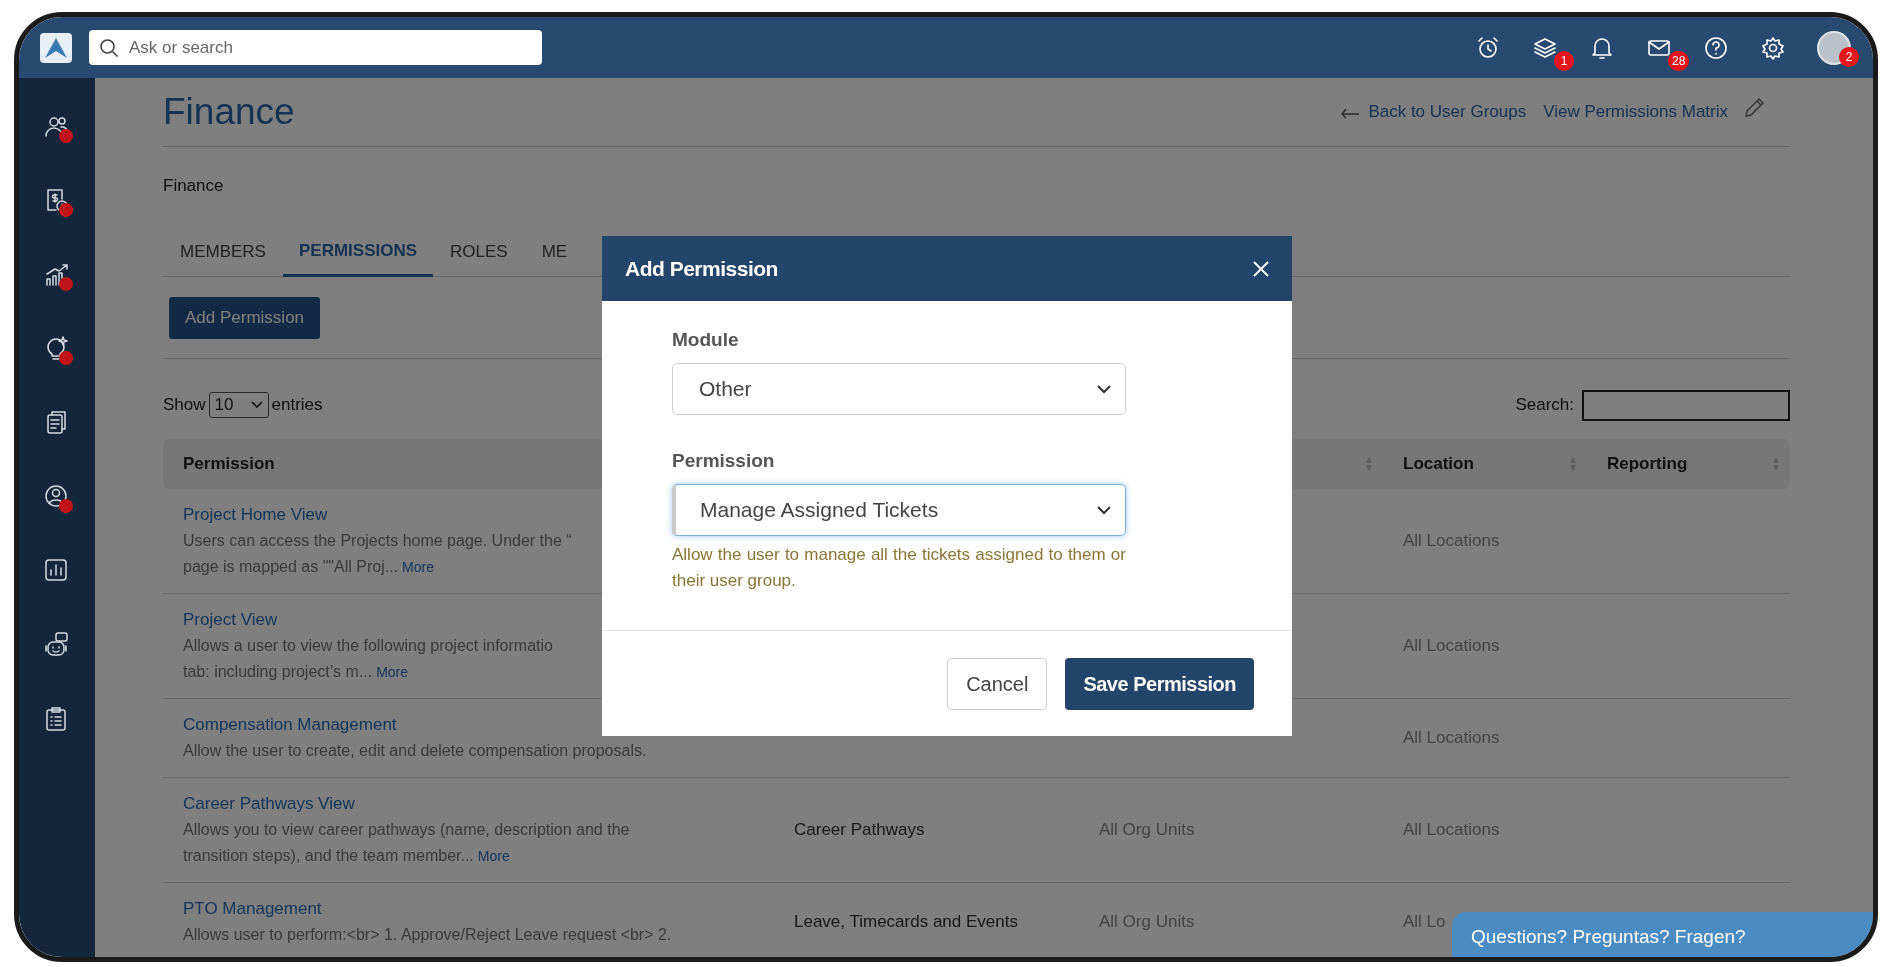 This screenshot has width=1892, height=967. What do you see at coordinates (56, 47) in the screenshot?
I see `logo-icon` at bounding box center [56, 47].